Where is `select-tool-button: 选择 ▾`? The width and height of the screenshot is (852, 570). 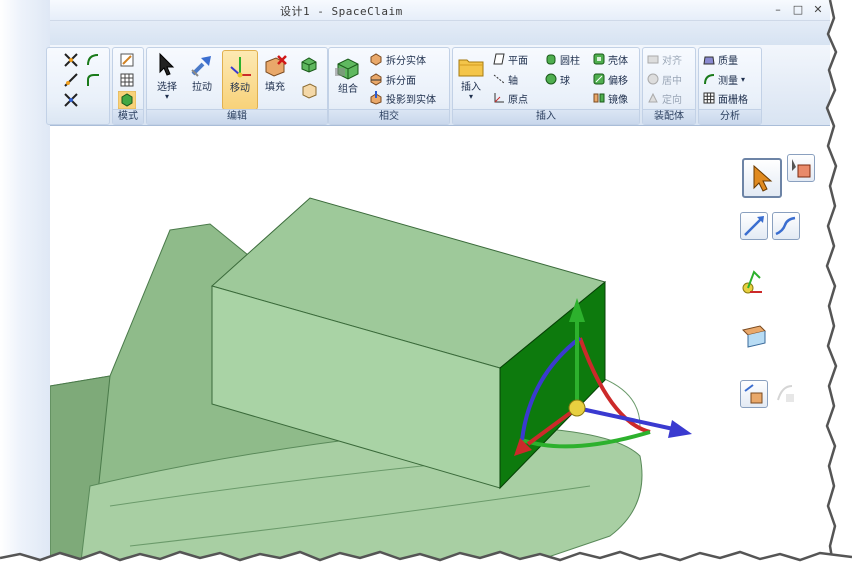 select-tool-button: 选择 ▾ is located at coordinates (167, 80).